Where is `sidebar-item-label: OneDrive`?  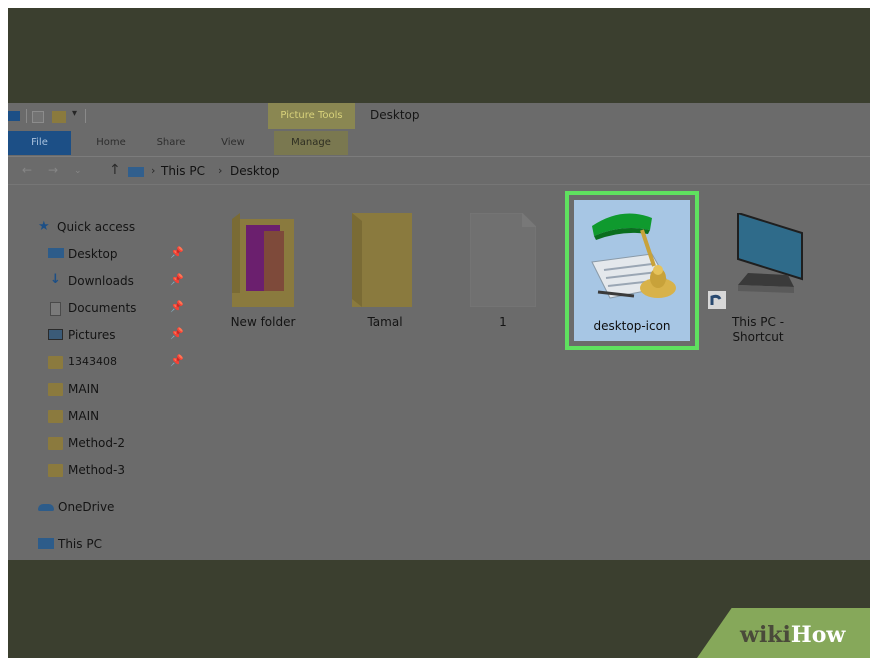 sidebar-item-label: OneDrive is located at coordinates (86, 507).